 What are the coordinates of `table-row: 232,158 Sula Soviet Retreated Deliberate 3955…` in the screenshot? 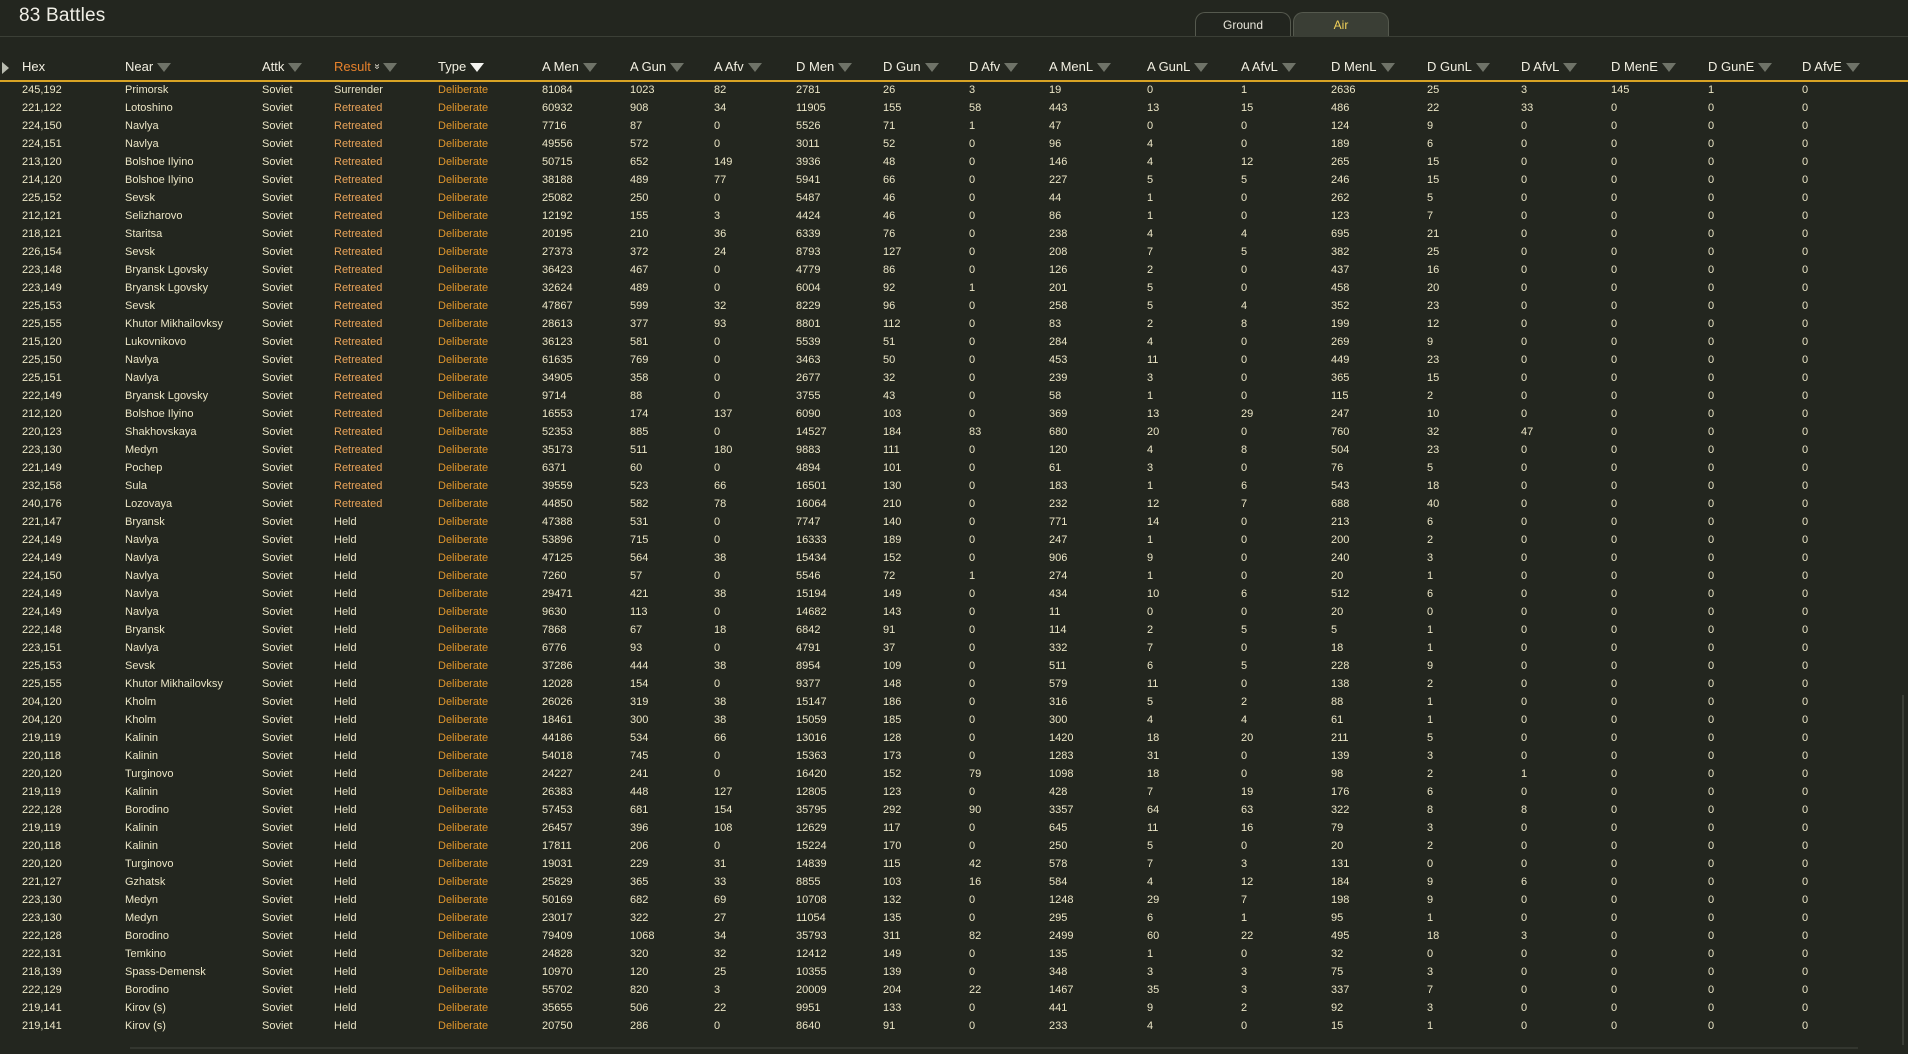 It's located at (954, 487).